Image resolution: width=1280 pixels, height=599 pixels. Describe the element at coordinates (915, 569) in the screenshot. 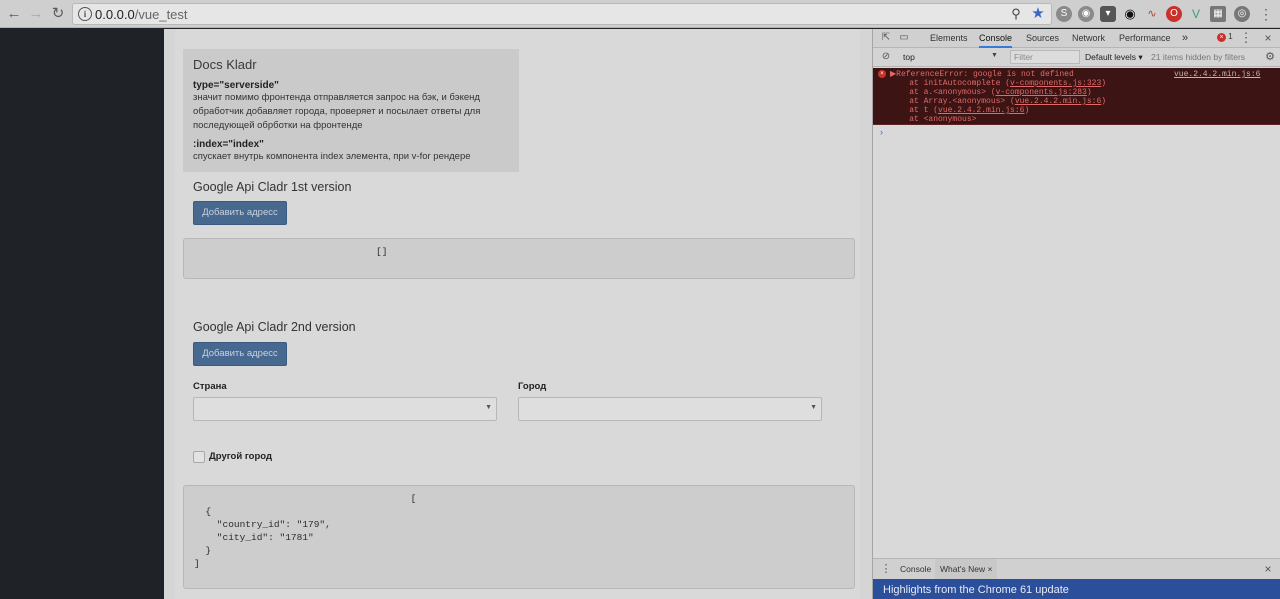

I see `drawer-tab-console: Console` at that location.